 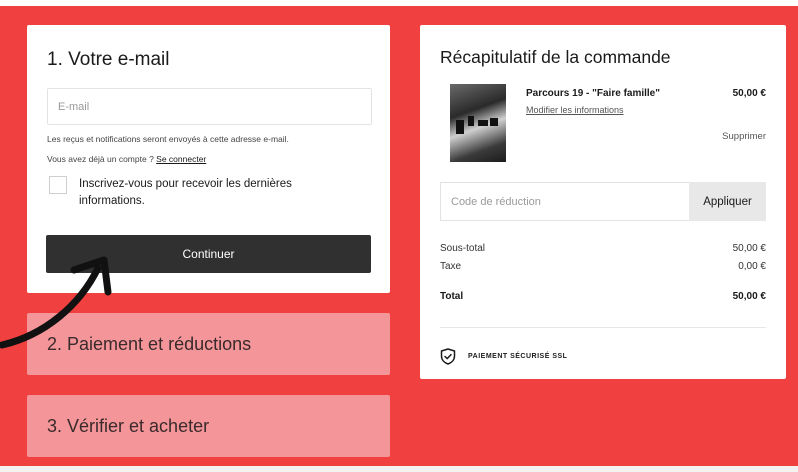 I want to click on apply-button: Appliquer, so click(x=727, y=201).